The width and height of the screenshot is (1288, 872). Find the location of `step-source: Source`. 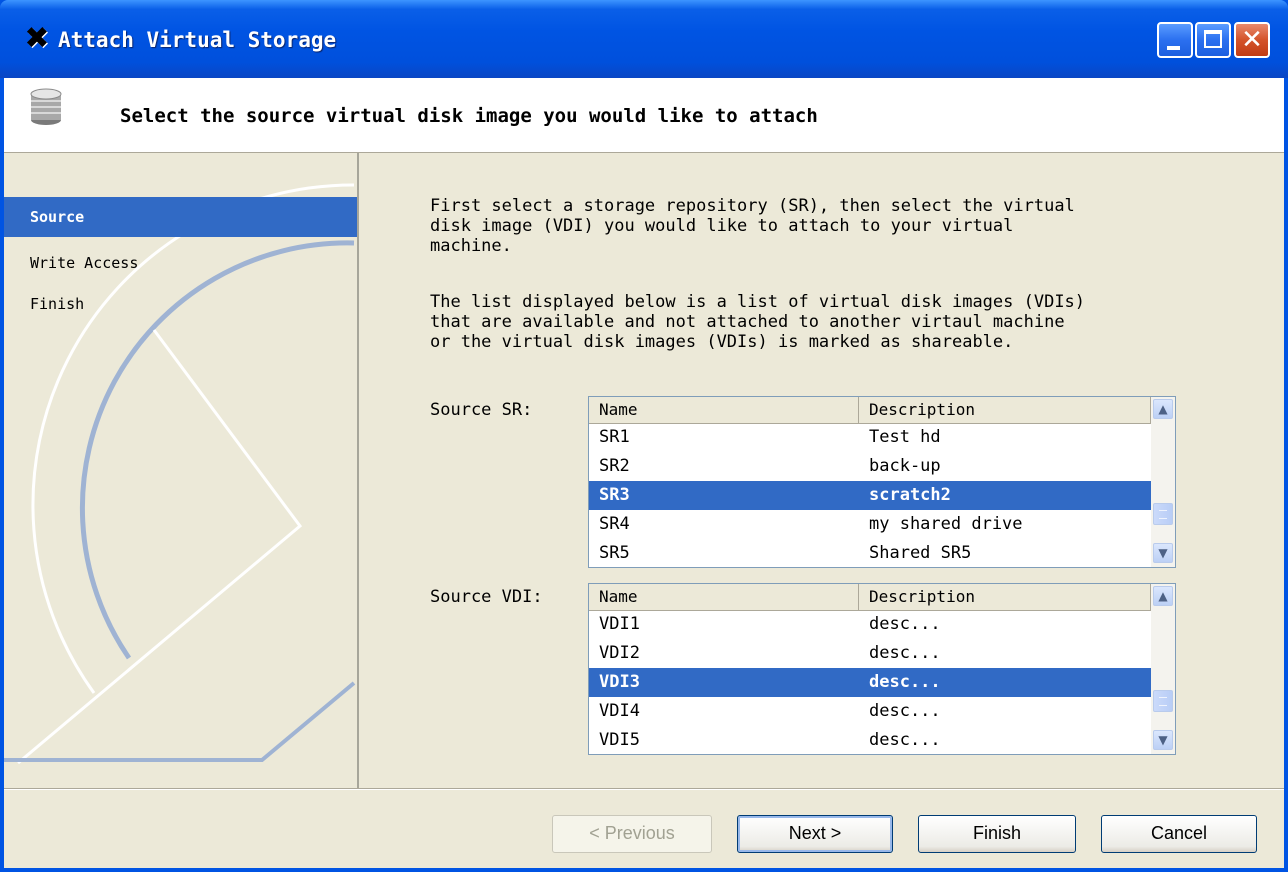

step-source: Source is located at coordinates (180, 217).